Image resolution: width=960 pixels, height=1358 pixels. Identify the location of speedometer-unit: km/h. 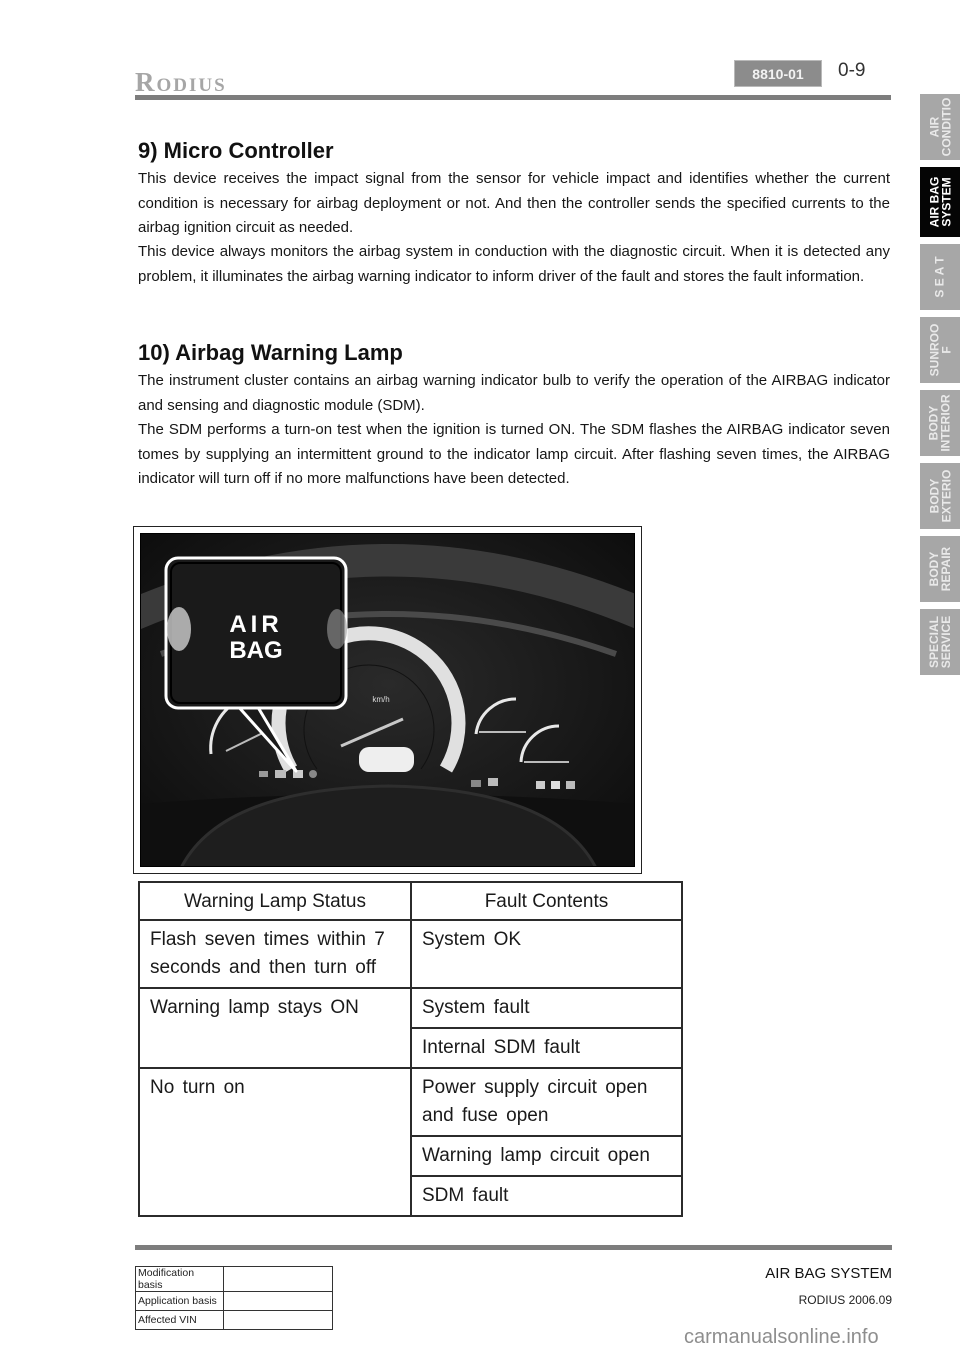
(380, 699).